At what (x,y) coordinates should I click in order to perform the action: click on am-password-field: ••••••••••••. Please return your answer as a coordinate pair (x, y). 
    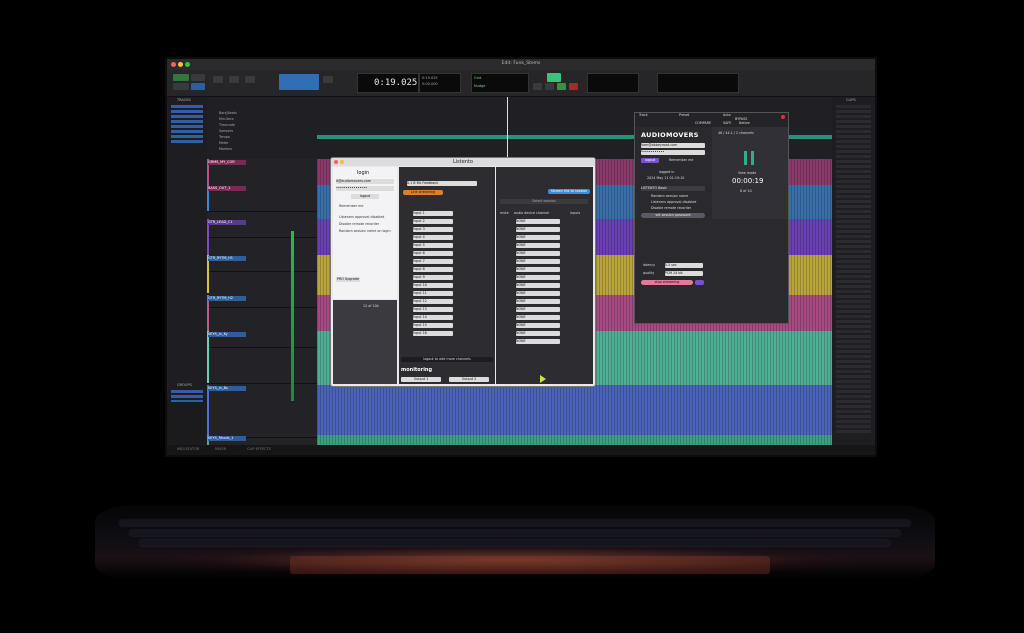
    Looking at the image, I should click on (673, 152).